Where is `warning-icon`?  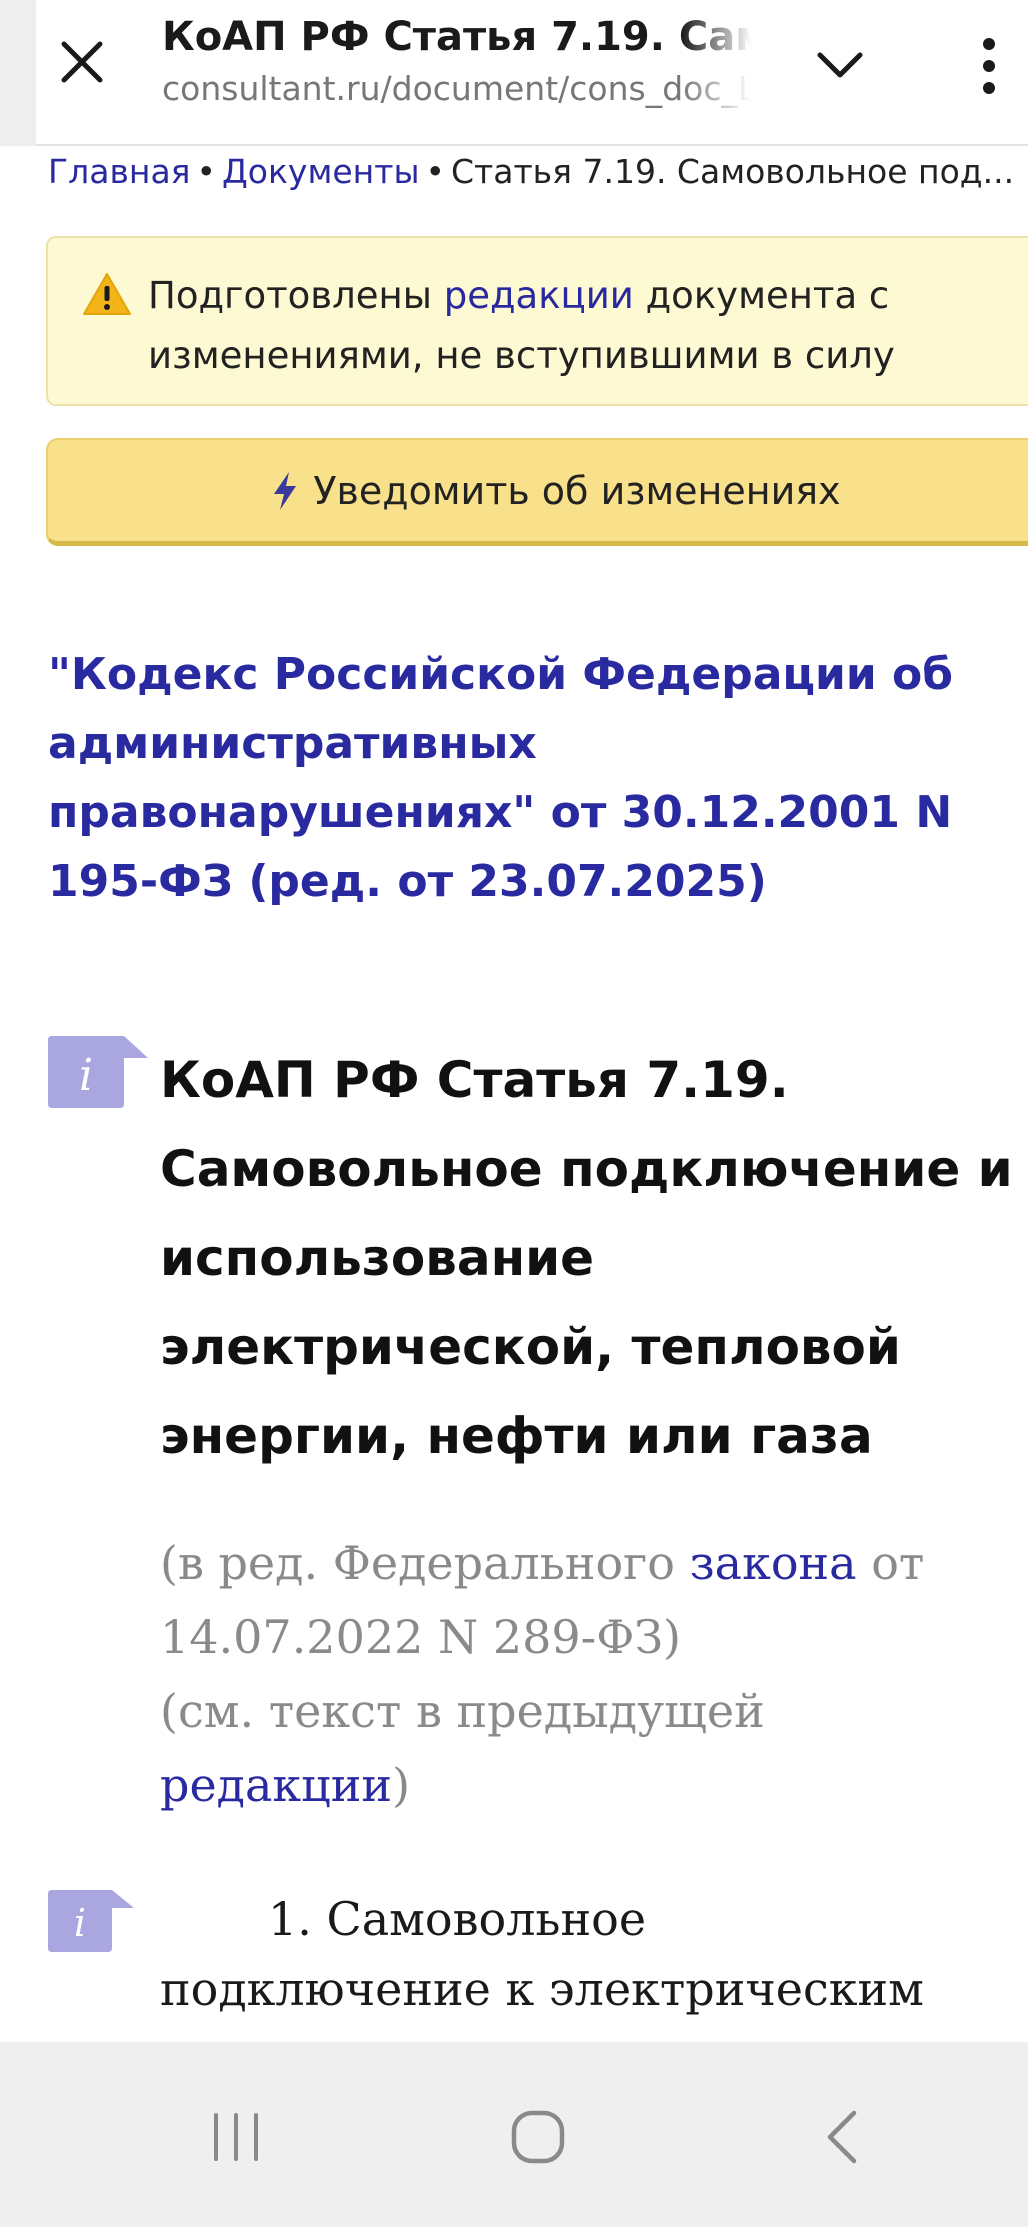
warning-icon is located at coordinates (107, 294).